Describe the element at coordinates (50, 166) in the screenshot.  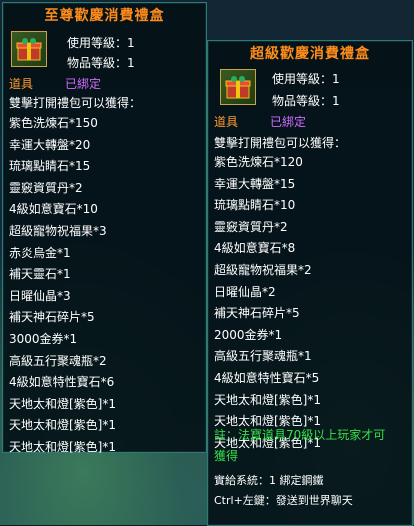
I see `list-item: 琉璃點睛石*15` at that location.